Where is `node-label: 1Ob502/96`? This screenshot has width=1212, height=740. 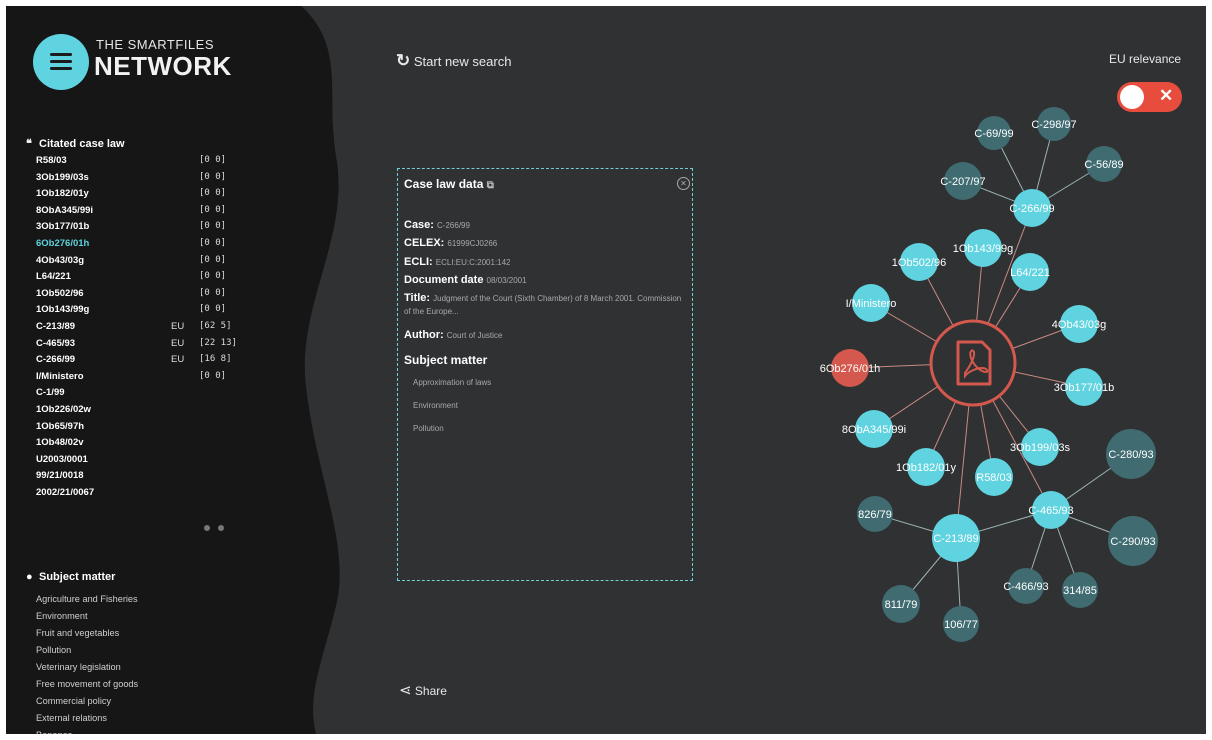
node-label: 1Ob502/96 is located at coordinates (919, 263).